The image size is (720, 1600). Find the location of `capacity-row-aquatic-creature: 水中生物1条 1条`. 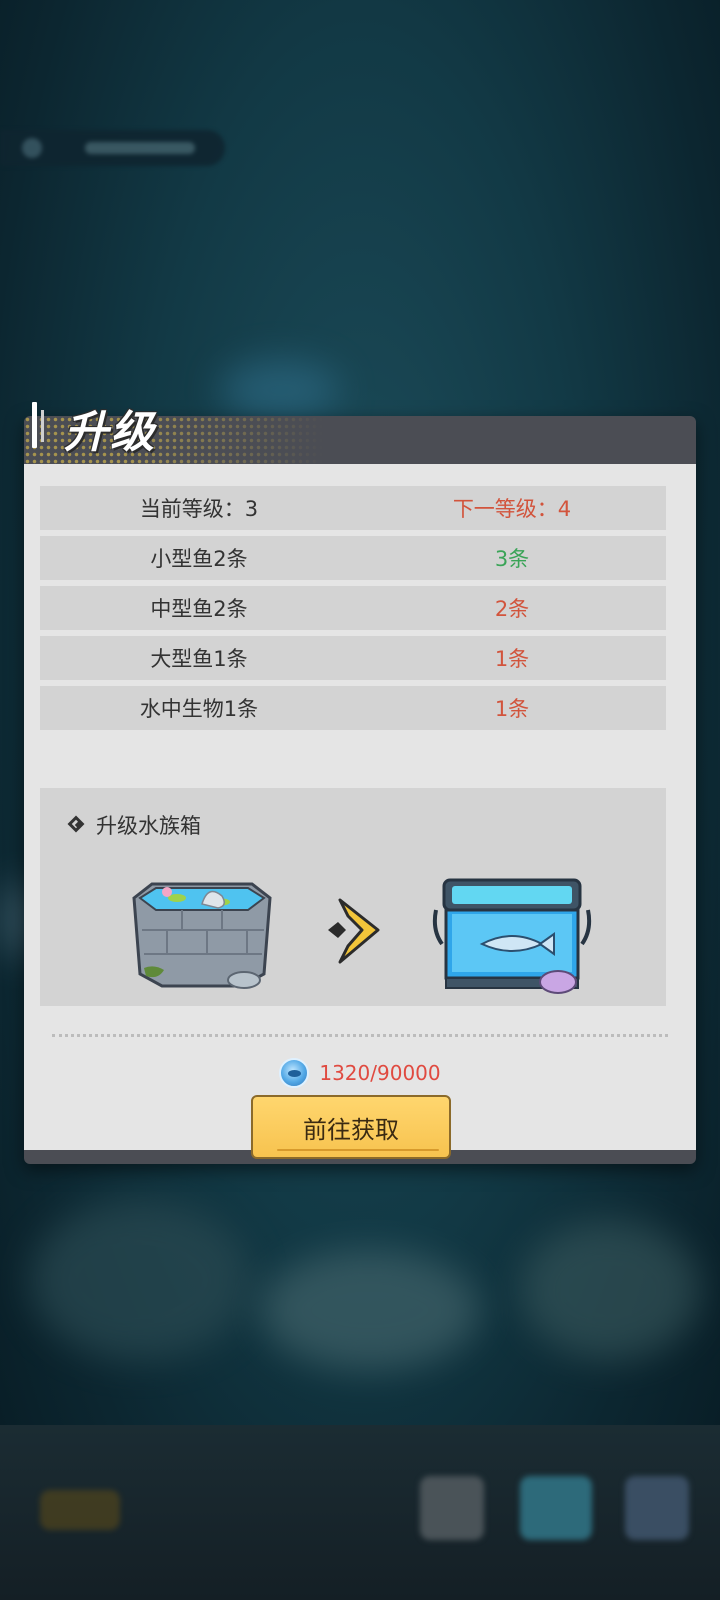

capacity-row-aquatic-creature: 水中生物1条 1条 is located at coordinates (353, 708).